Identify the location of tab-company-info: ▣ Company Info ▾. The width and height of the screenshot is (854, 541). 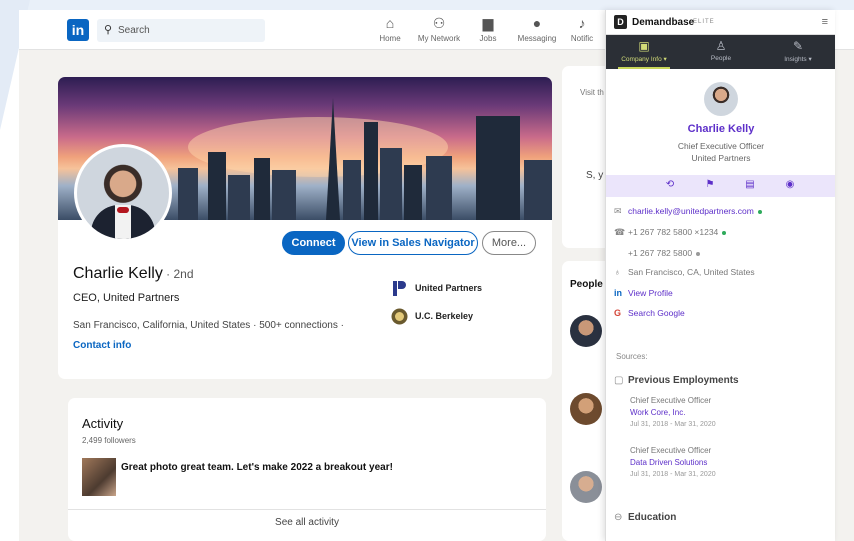
(644, 52).